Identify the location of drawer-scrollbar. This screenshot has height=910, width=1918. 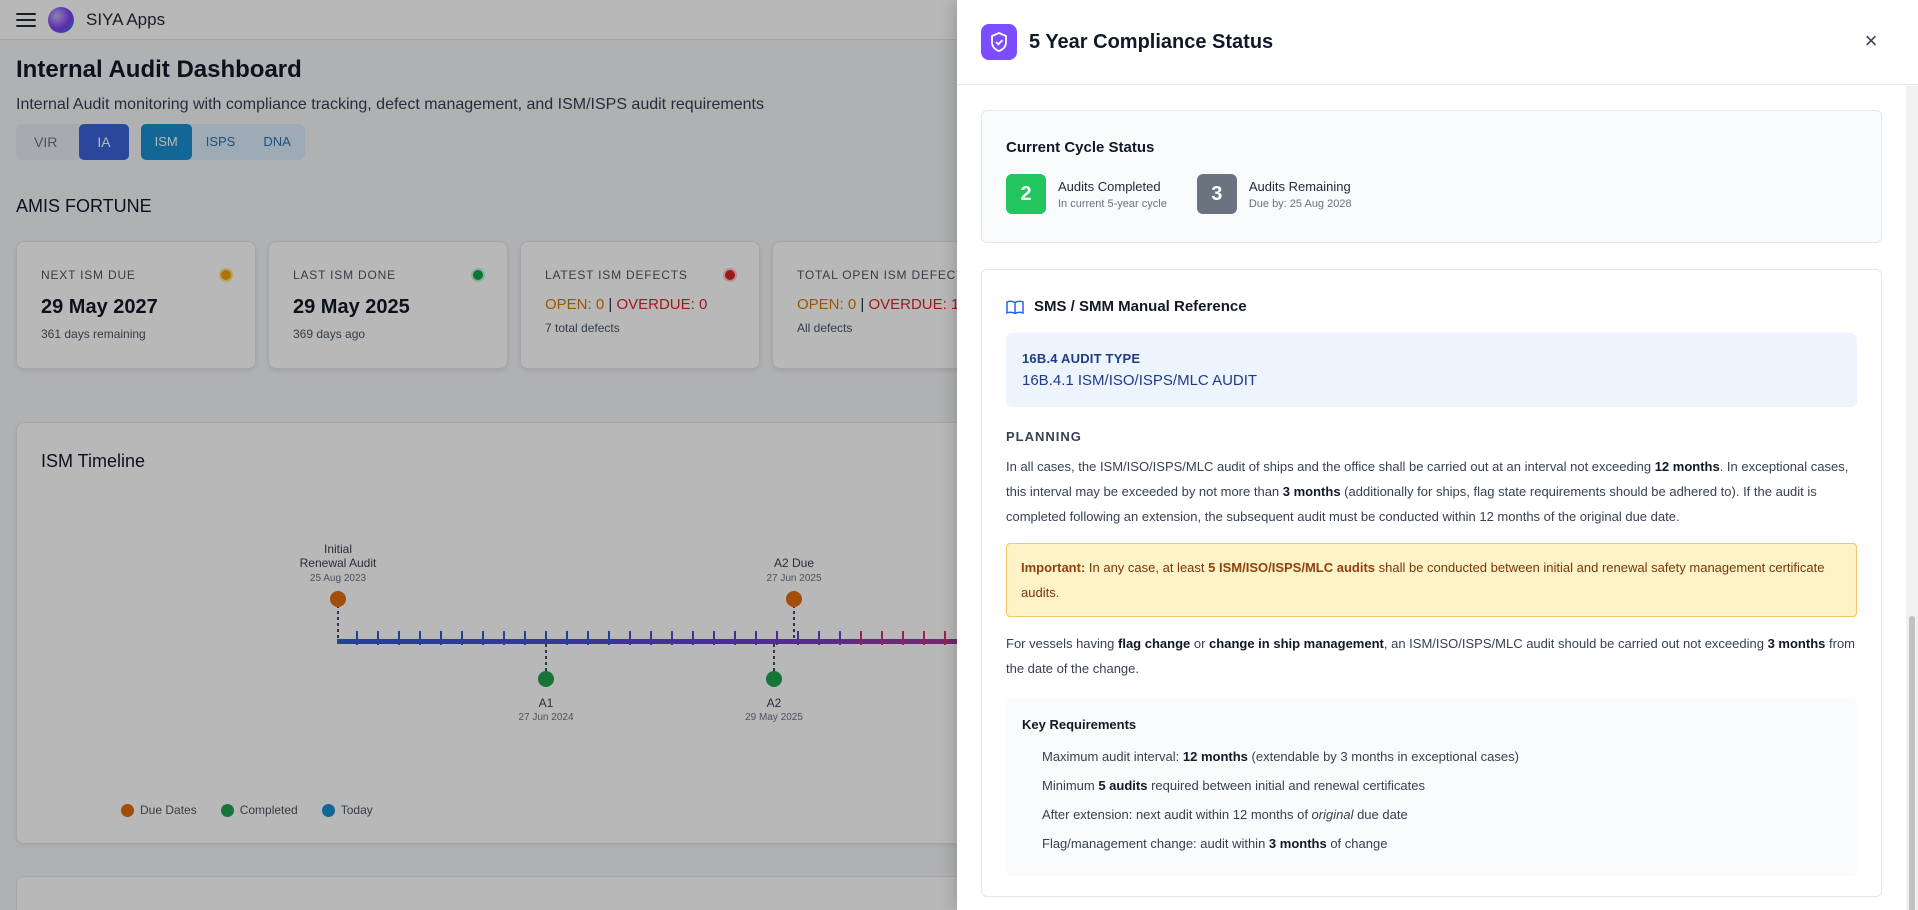
(1912, 498).